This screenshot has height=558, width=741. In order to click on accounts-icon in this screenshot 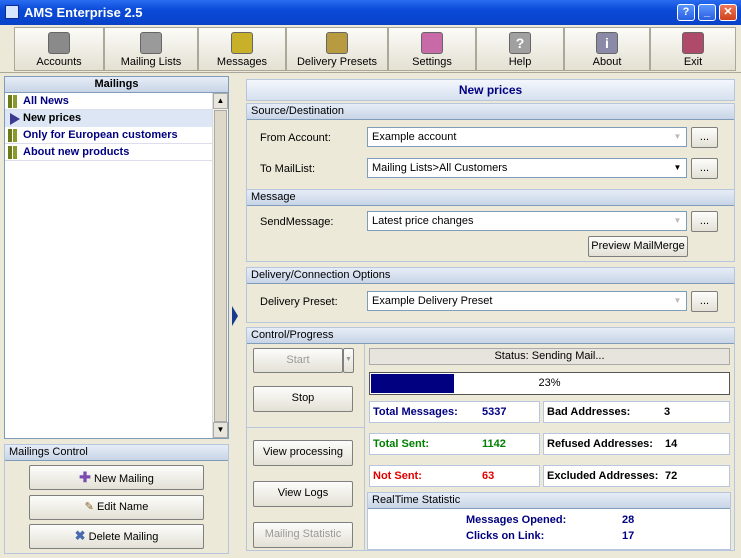, I will do `click(59, 43)`.